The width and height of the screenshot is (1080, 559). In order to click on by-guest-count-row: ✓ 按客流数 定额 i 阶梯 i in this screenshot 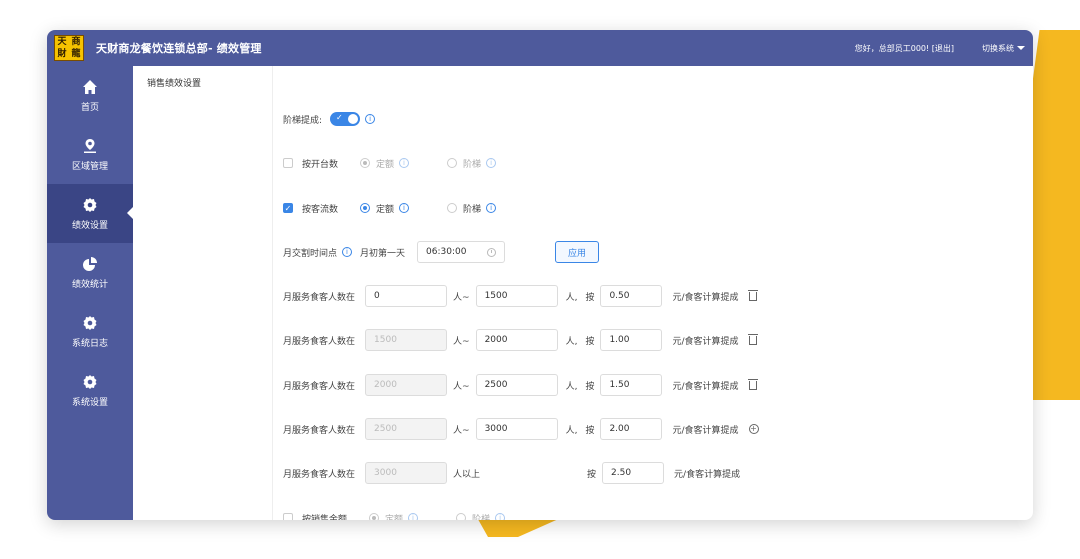, I will do `click(390, 208)`.